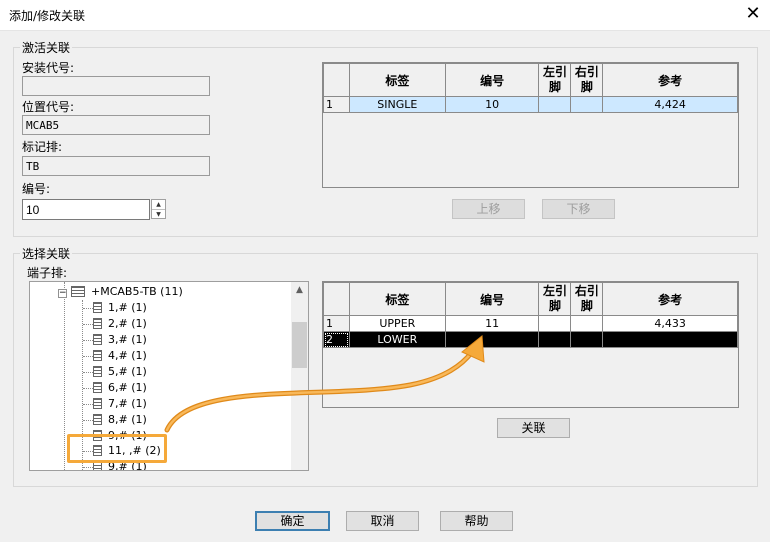 This screenshot has width=770, height=542. I want to click on ok-button: 确定, so click(292, 521).